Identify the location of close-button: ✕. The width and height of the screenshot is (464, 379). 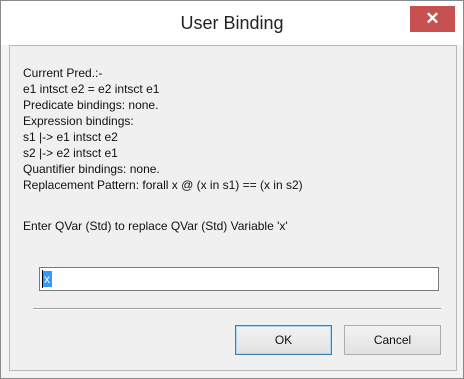
(432, 19).